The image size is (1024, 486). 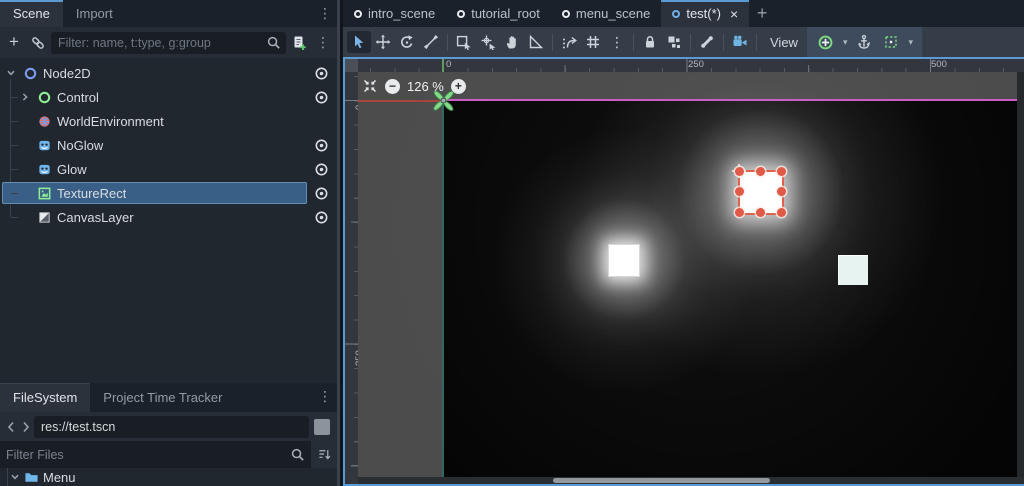 I want to click on magnet-icon, so click(x=569, y=42).